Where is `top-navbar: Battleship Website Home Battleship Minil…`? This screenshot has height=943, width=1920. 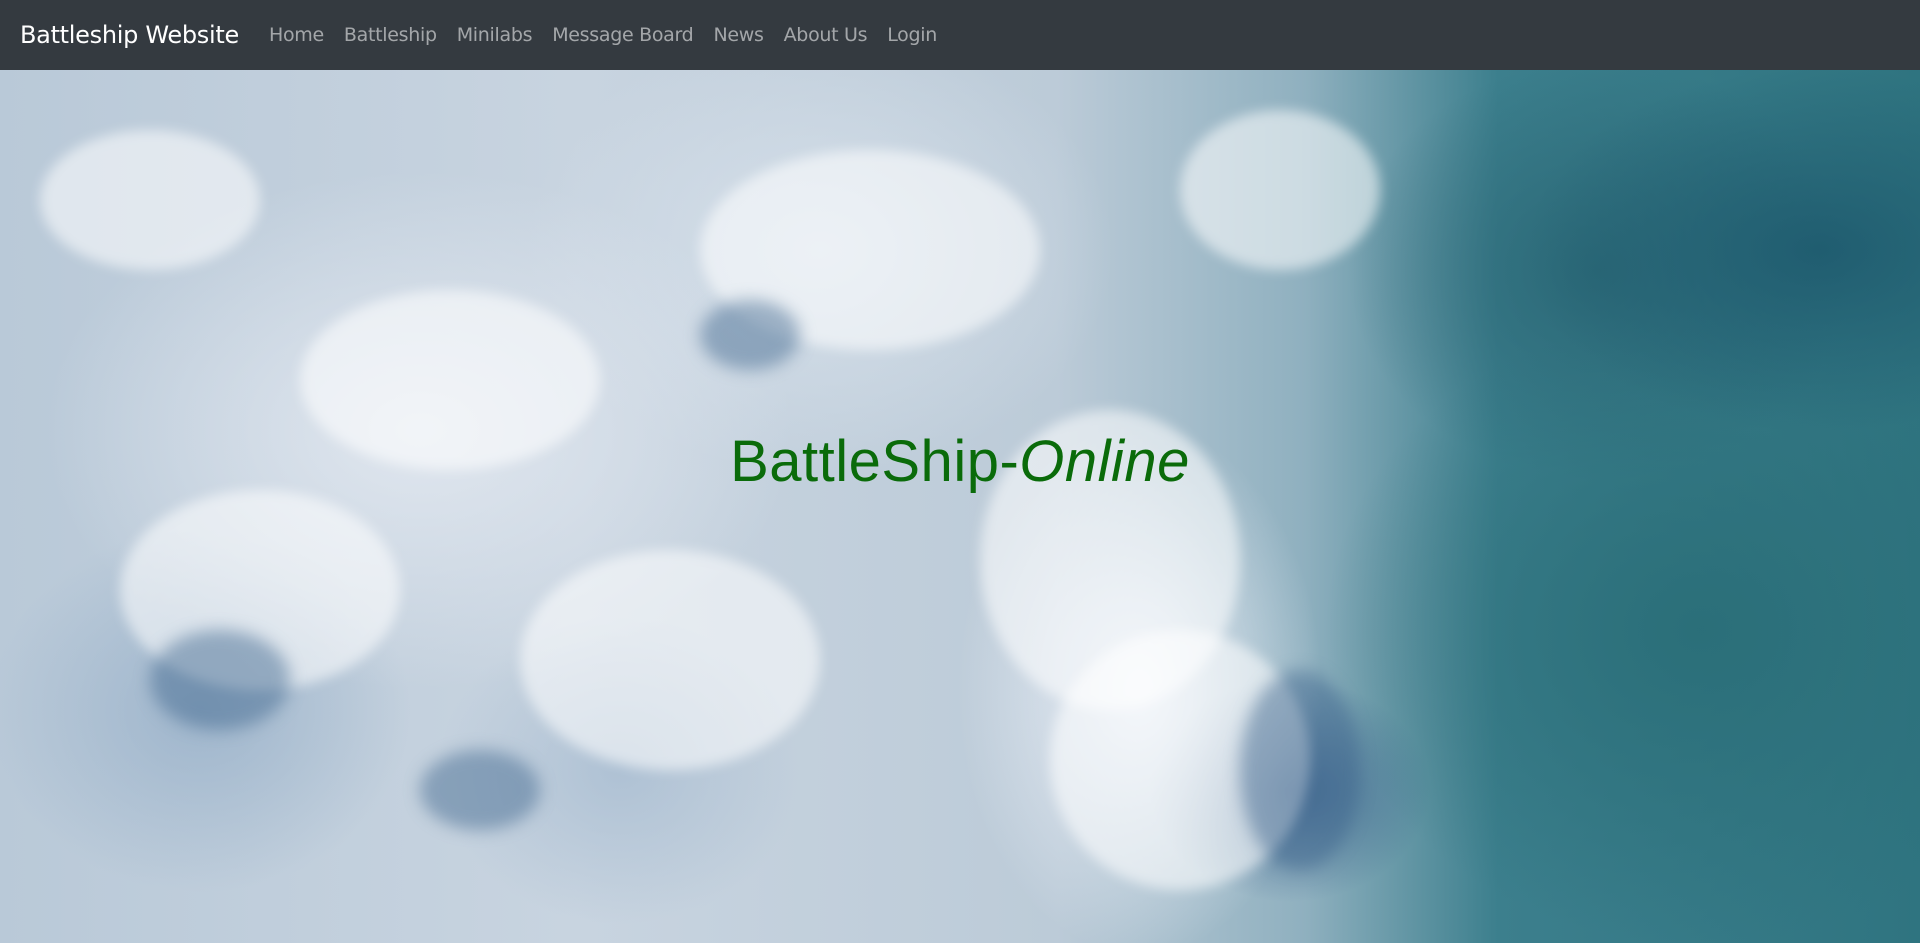
top-navbar: Battleship Website Home Battleship Minil… is located at coordinates (960, 35).